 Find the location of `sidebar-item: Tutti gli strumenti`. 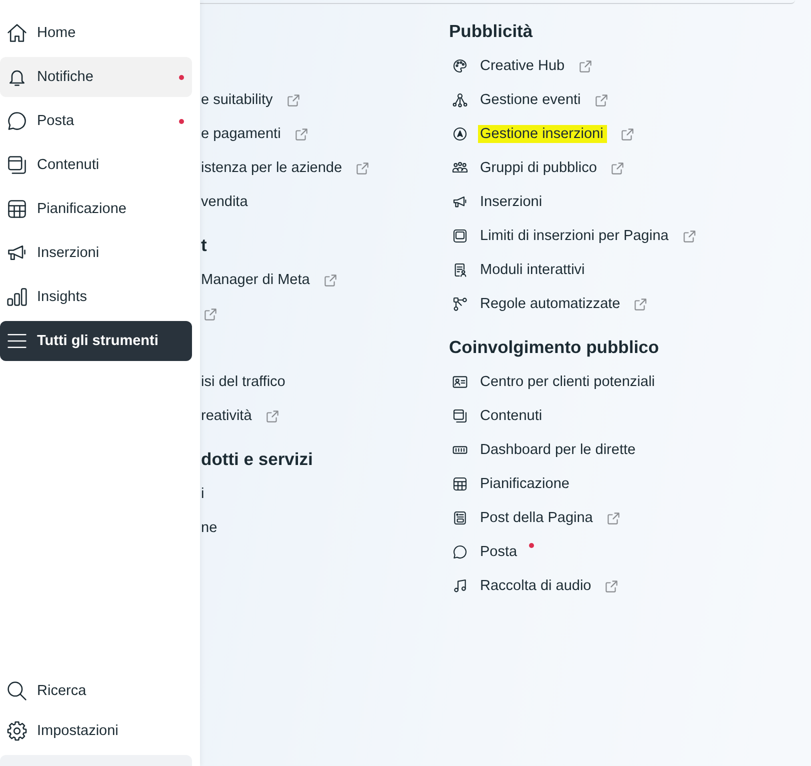

sidebar-item: Tutti gli strumenti is located at coordinates (96, 341).